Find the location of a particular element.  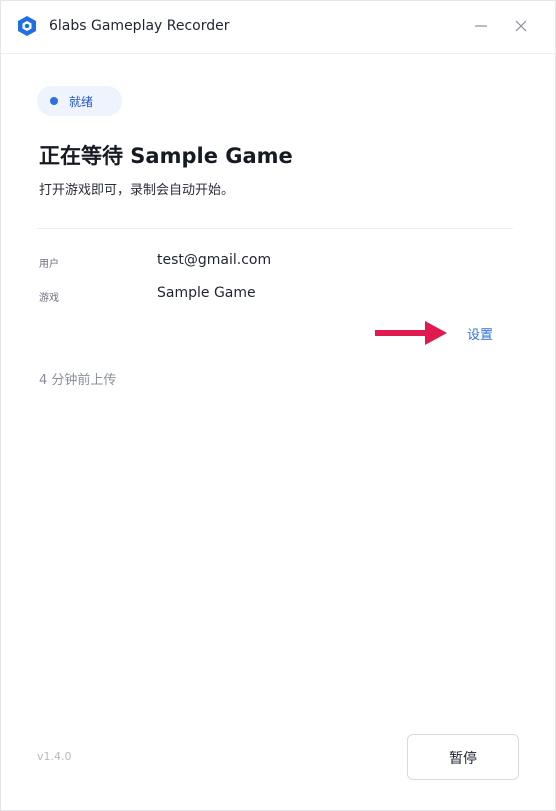

user-value: test@gmail.com is located at coordinates (214, 260).